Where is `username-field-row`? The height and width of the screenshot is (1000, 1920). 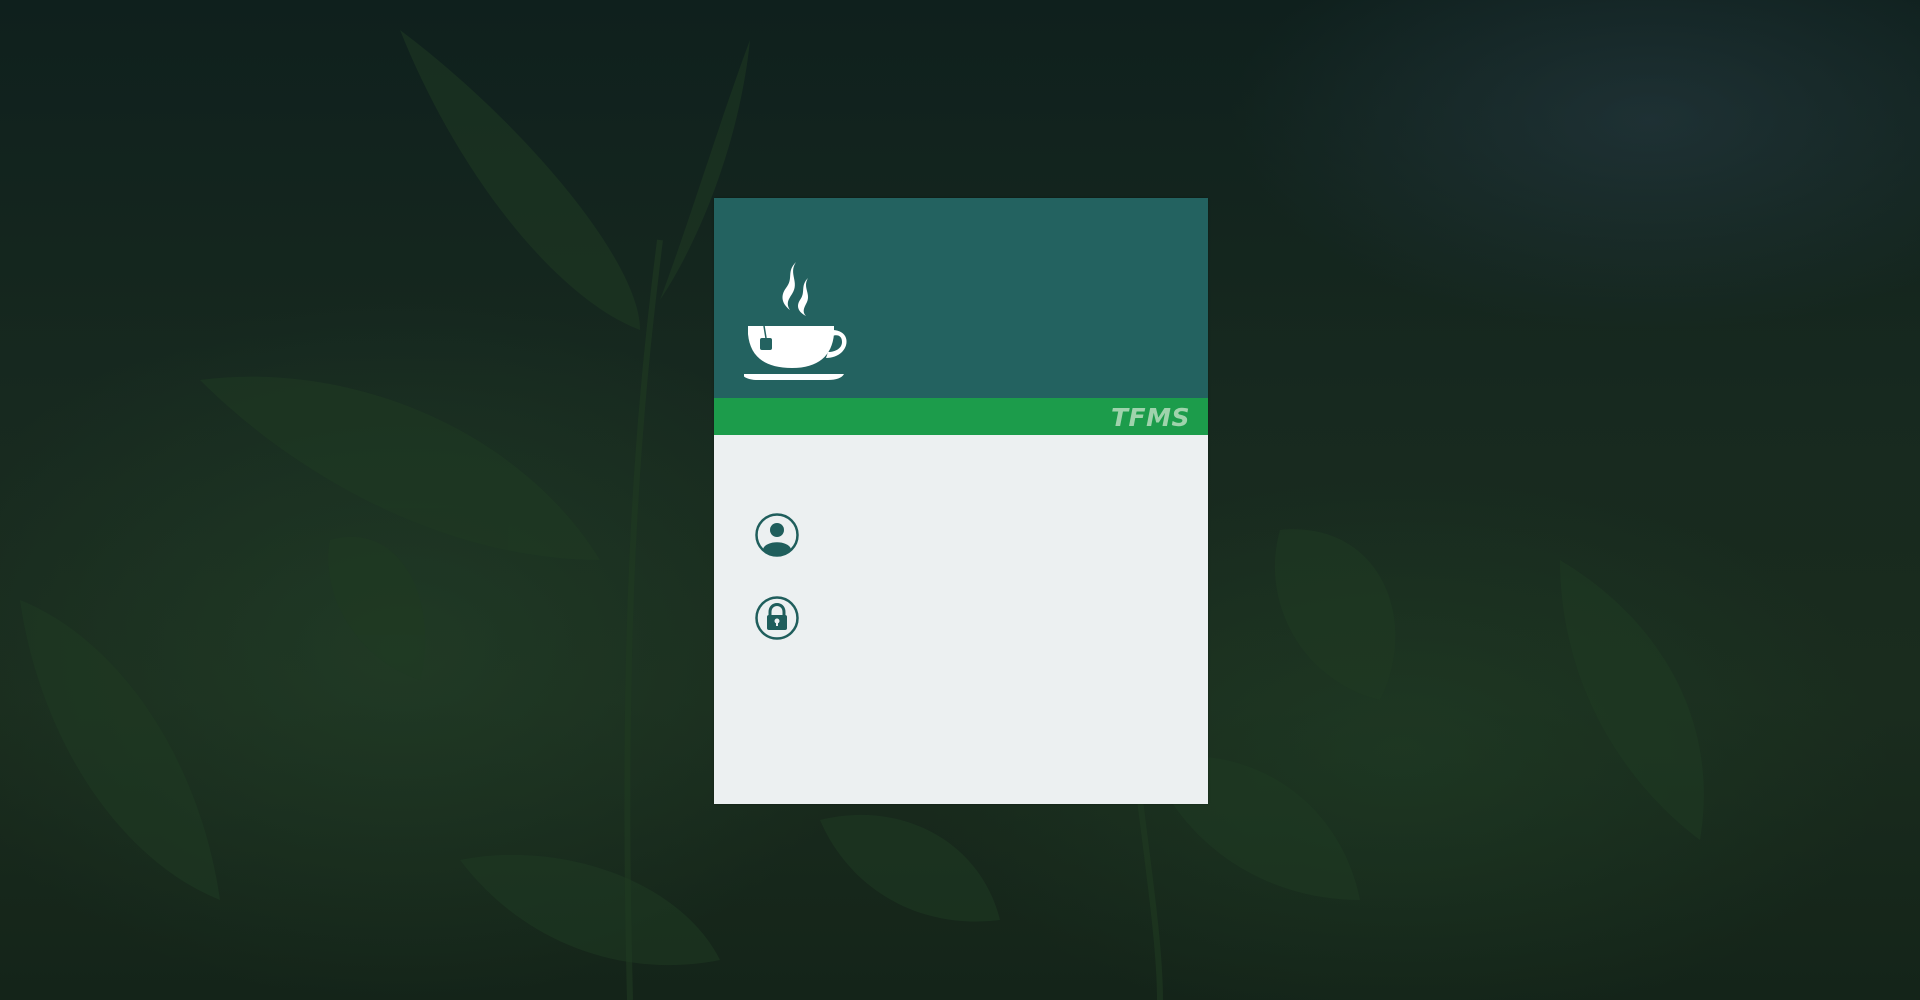 username-field-row is located at coordinates (964, 535).